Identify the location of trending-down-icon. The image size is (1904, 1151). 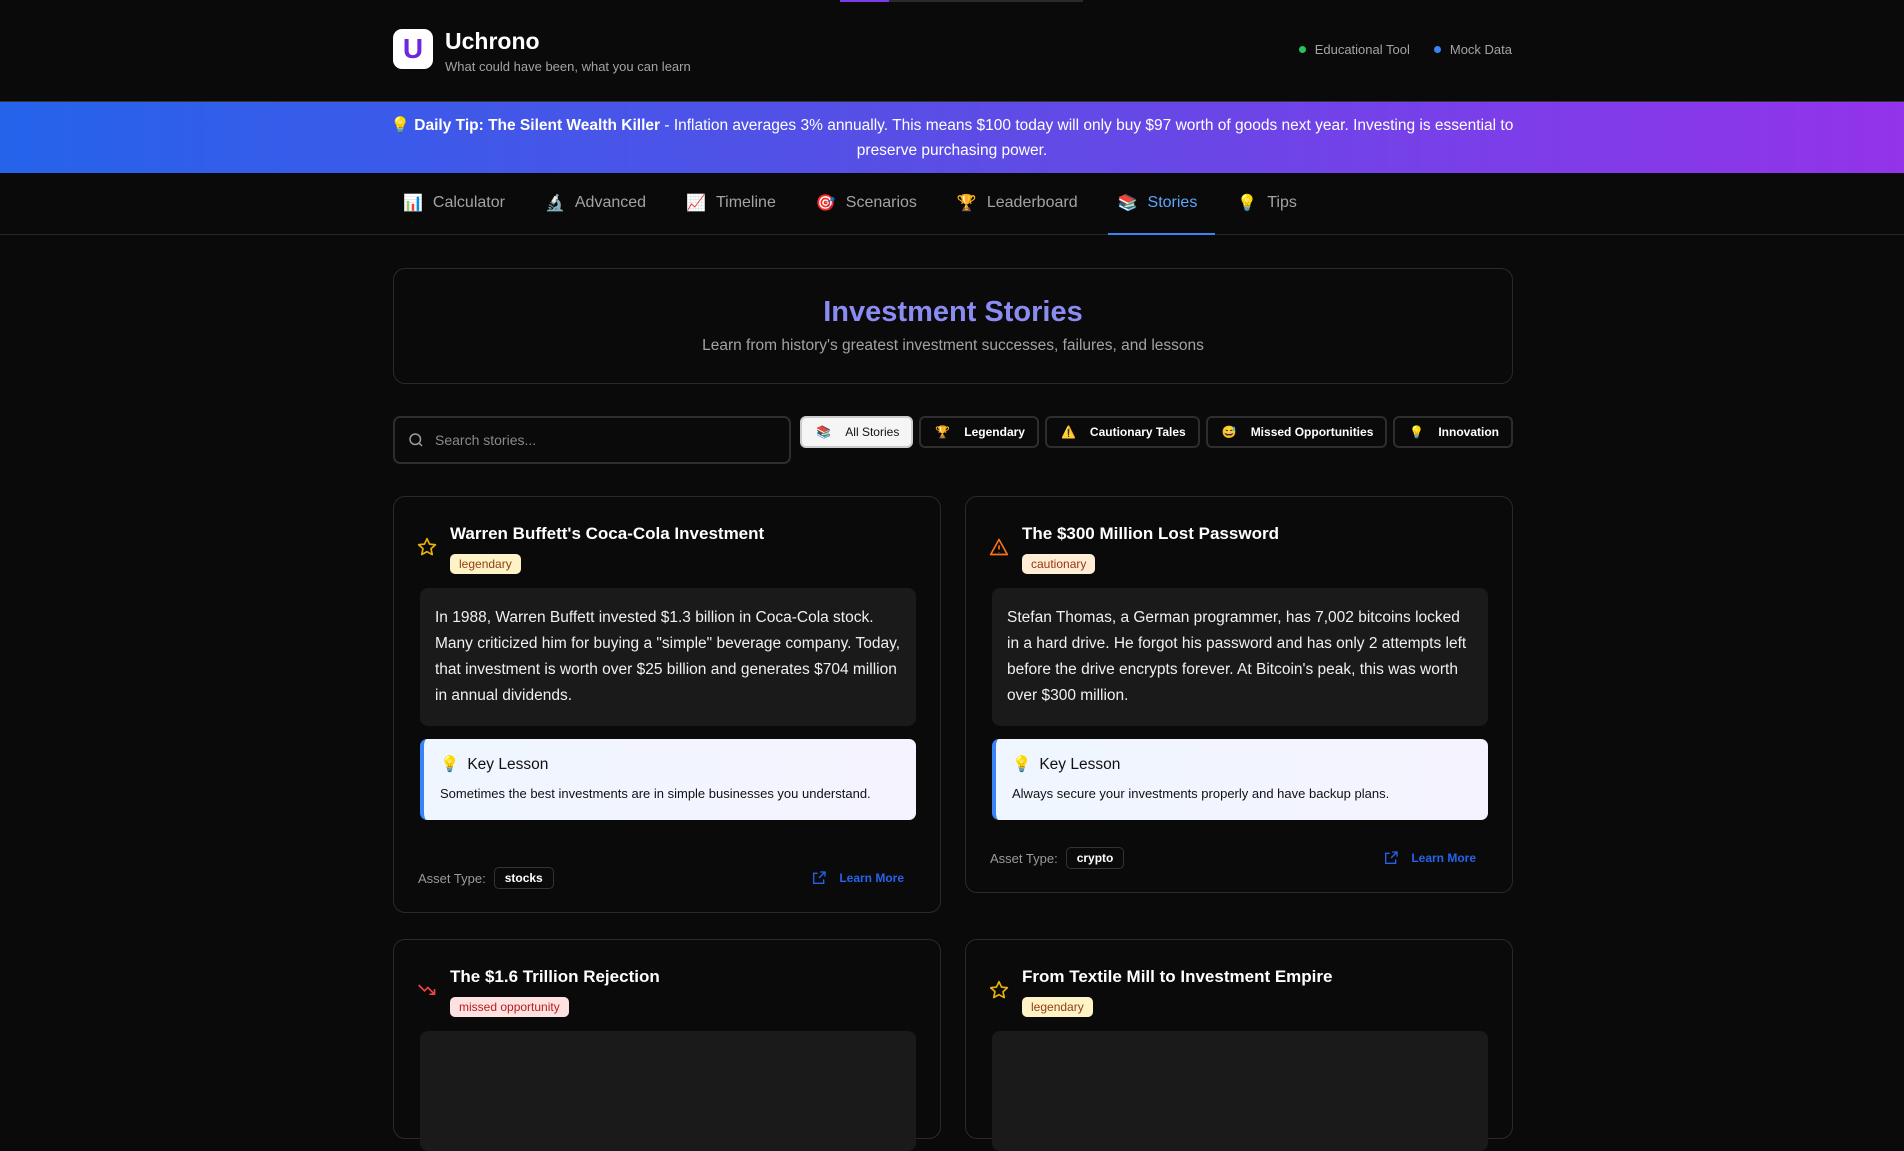
(427, 993).